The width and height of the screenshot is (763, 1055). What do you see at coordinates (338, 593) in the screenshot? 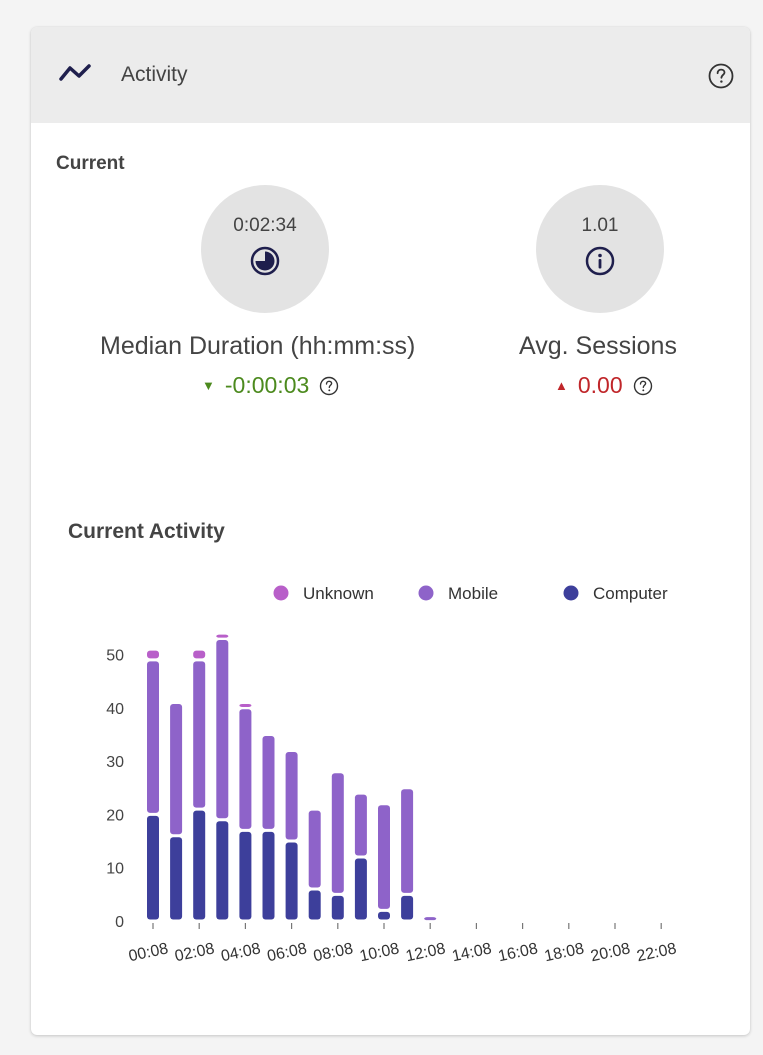
I see `legend-label-unknown: Unknown` at bounding box center [338, 593].